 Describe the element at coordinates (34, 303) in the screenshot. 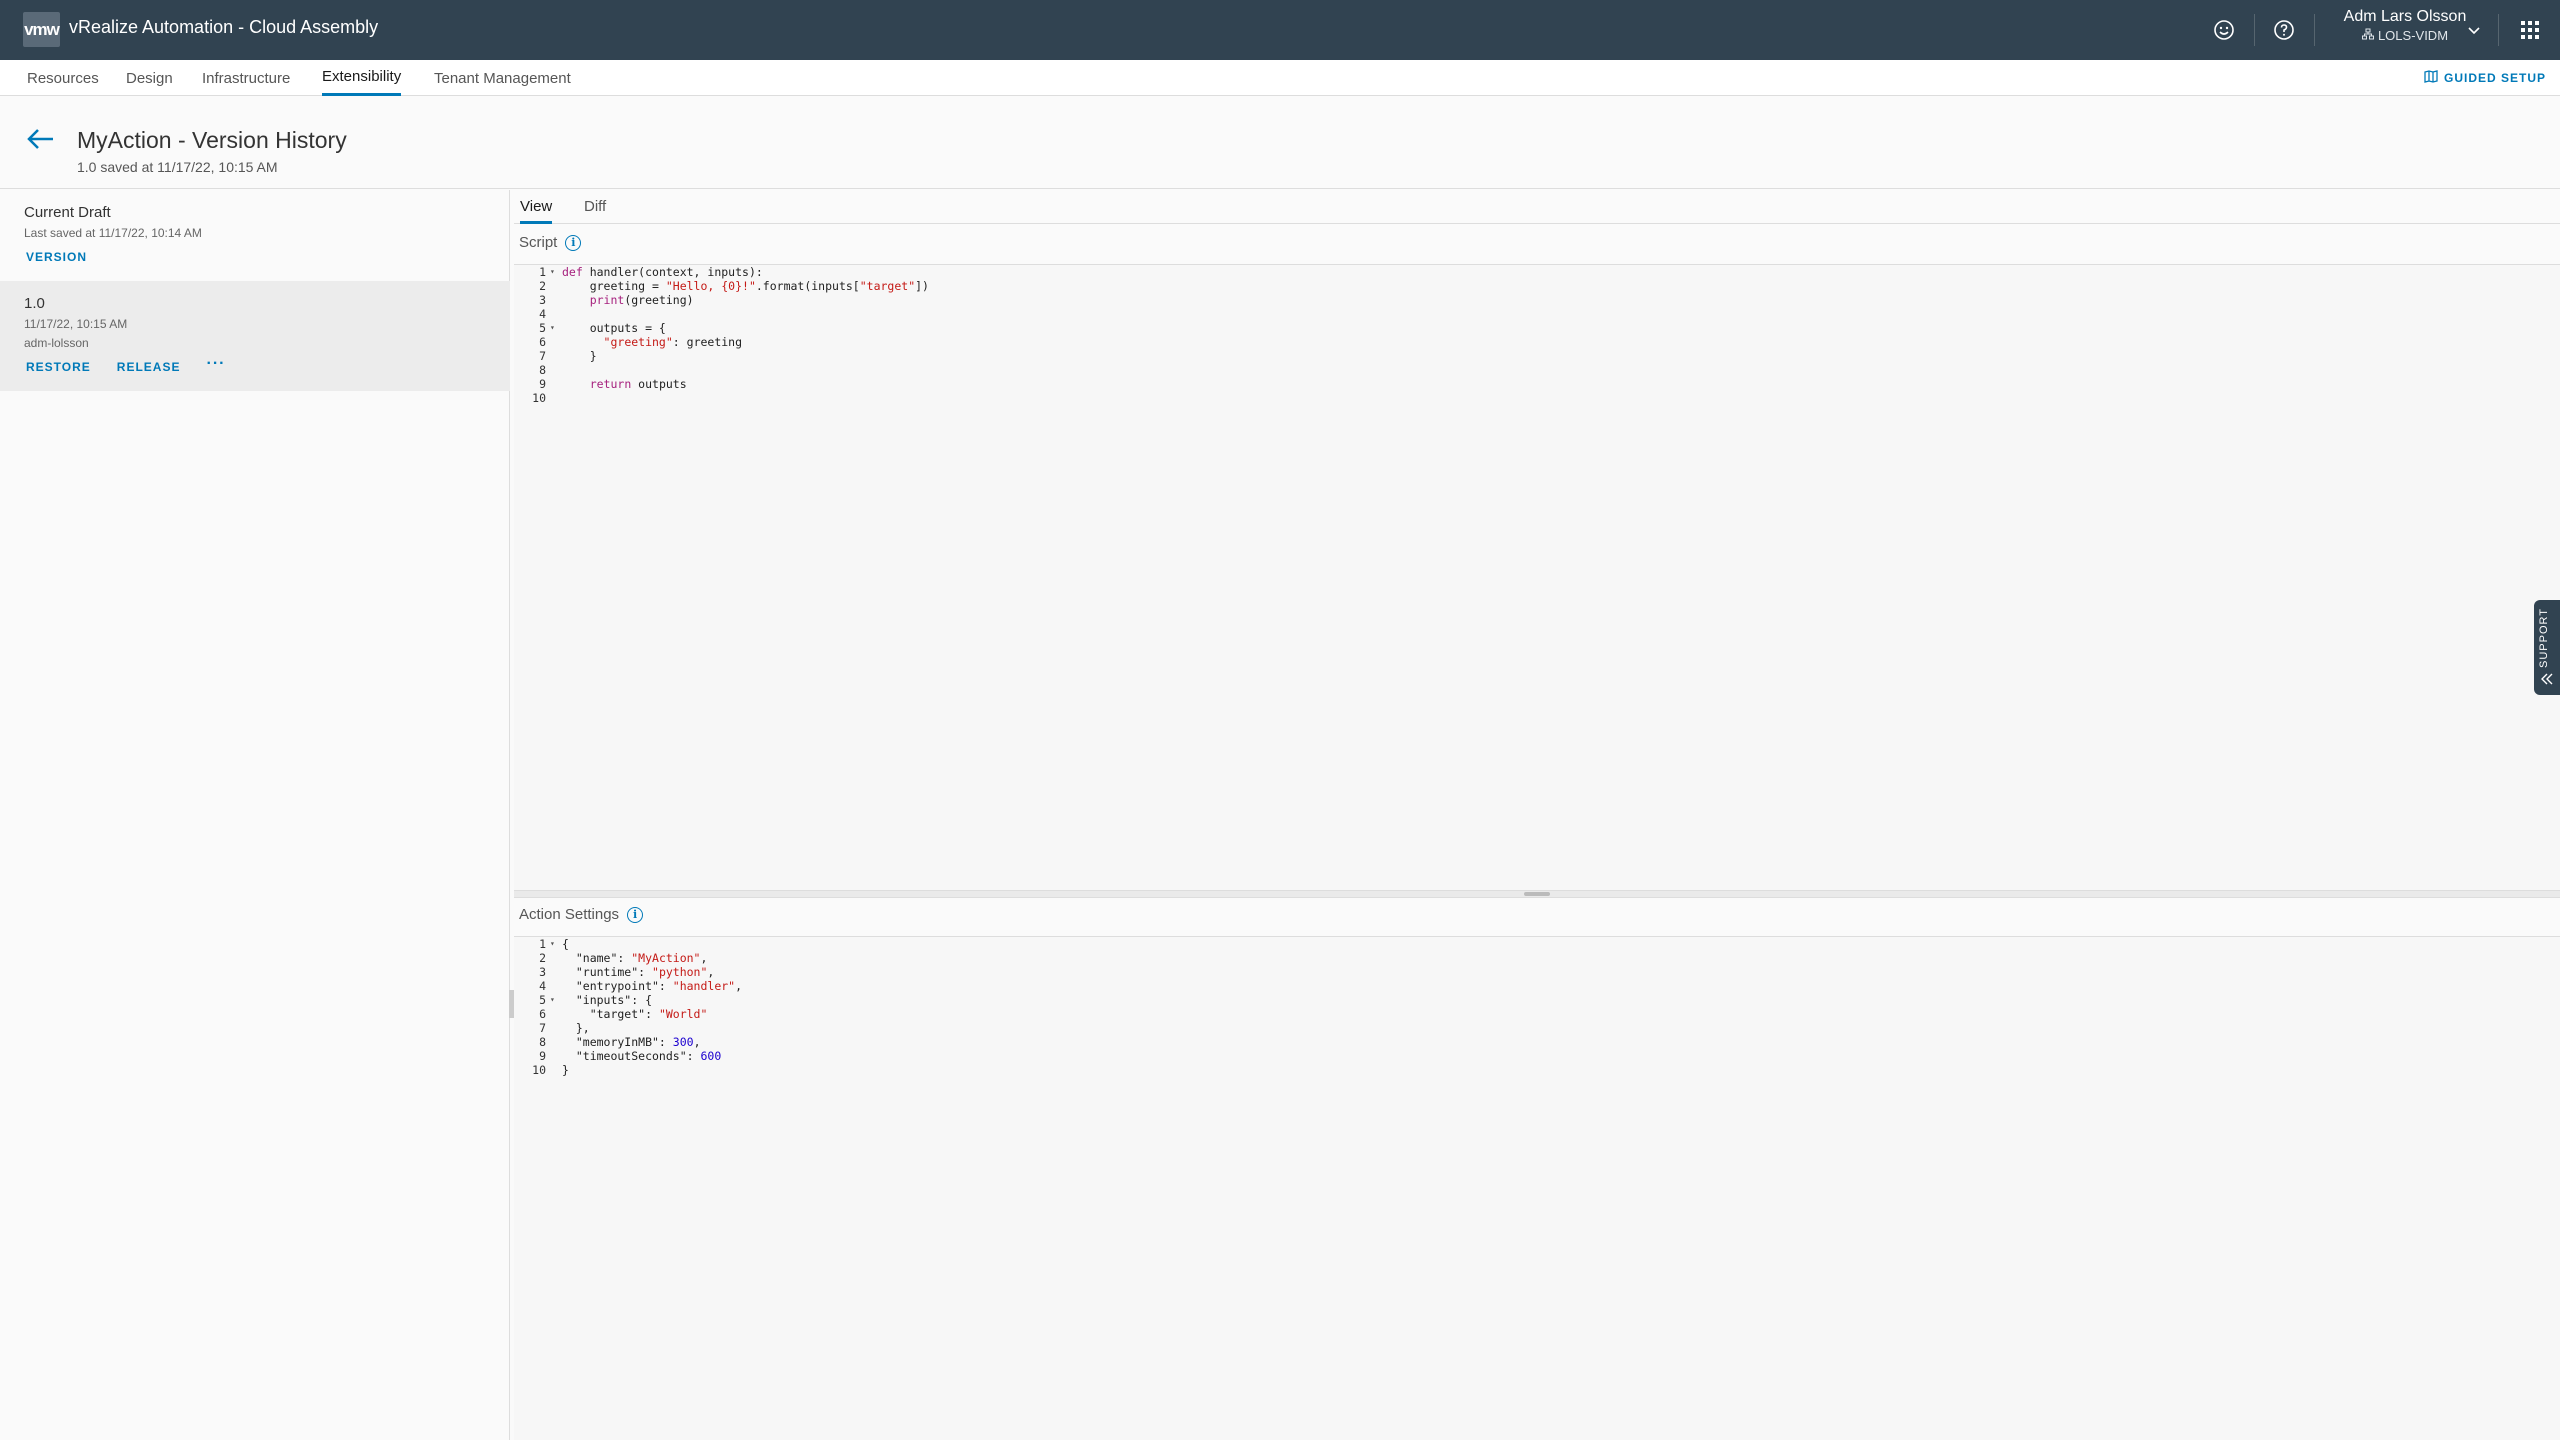

I see `version-title: 1.0` at that location.